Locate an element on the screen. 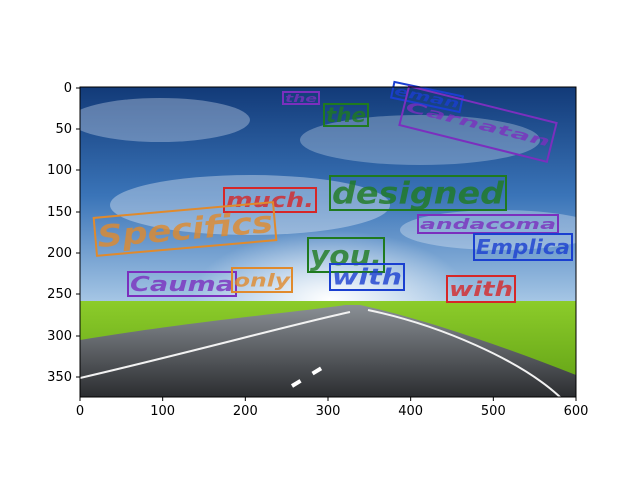 The width and height of the screenshot is (640, 480). x-tick-label: 600 is located at coordinates (576, 411).